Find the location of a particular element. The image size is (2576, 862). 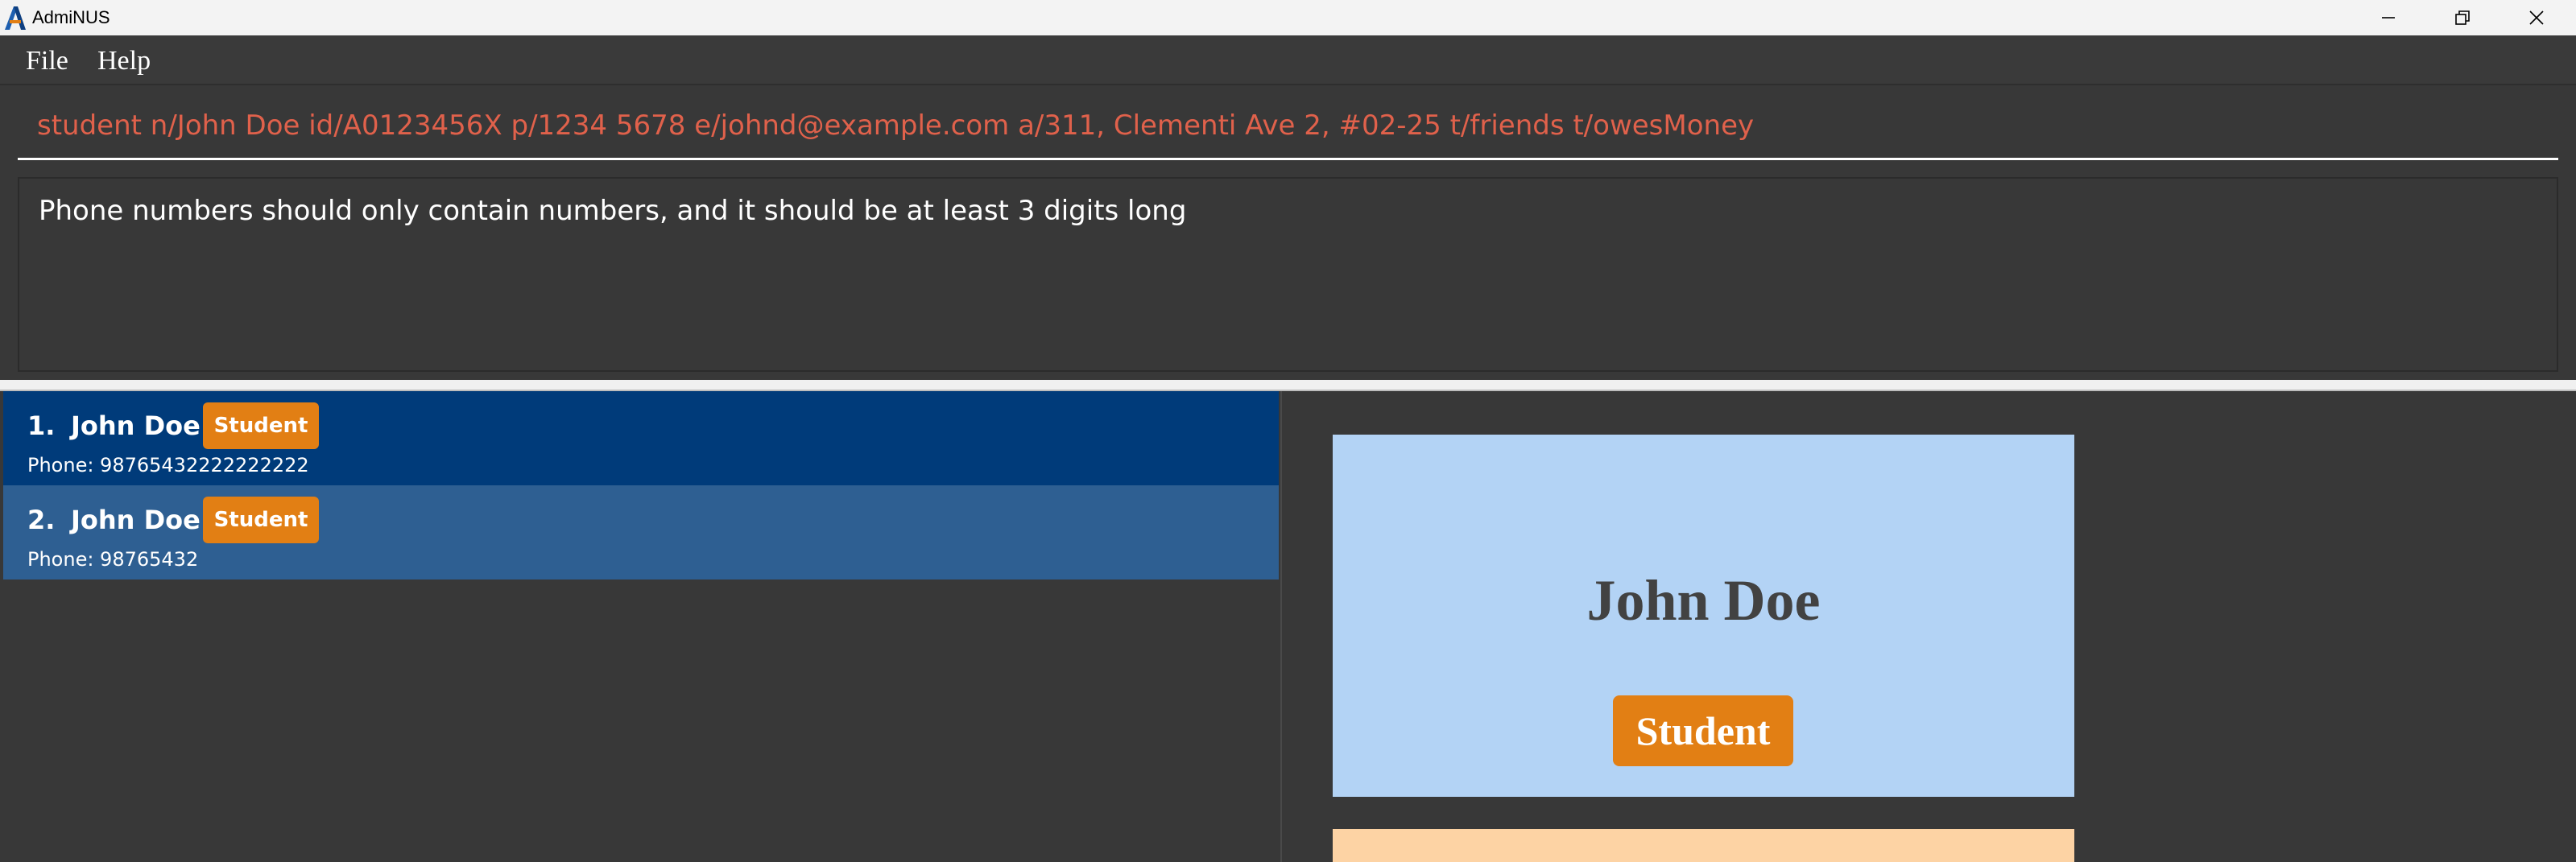

close-icon is located at coordinates (2537, 17).